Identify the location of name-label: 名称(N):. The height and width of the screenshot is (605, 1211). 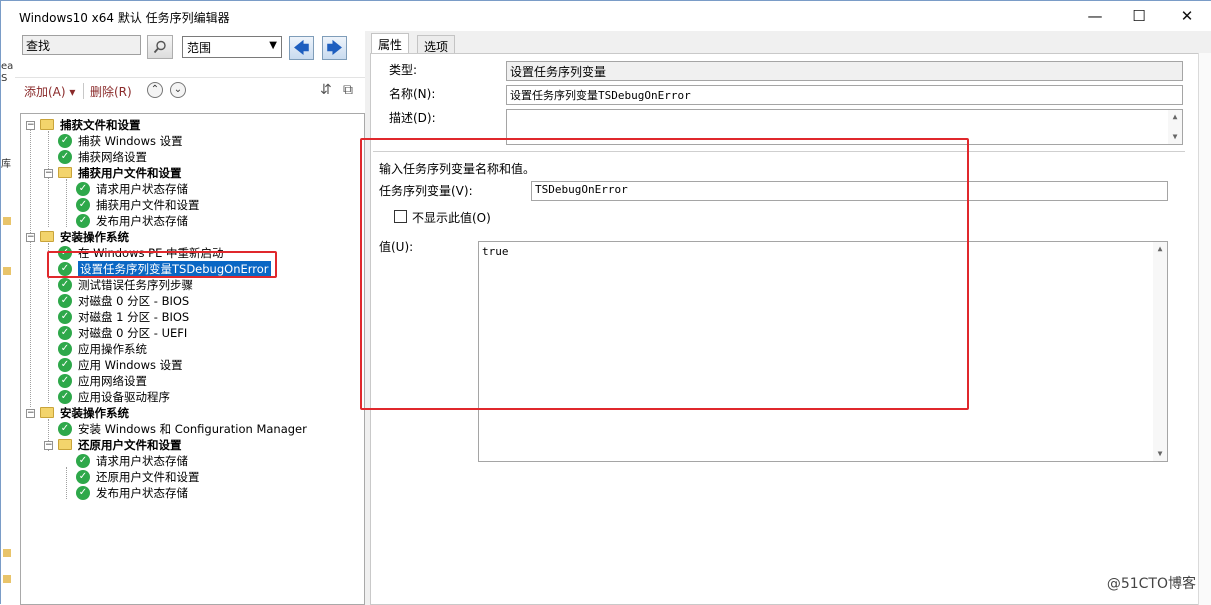
(412, 94).